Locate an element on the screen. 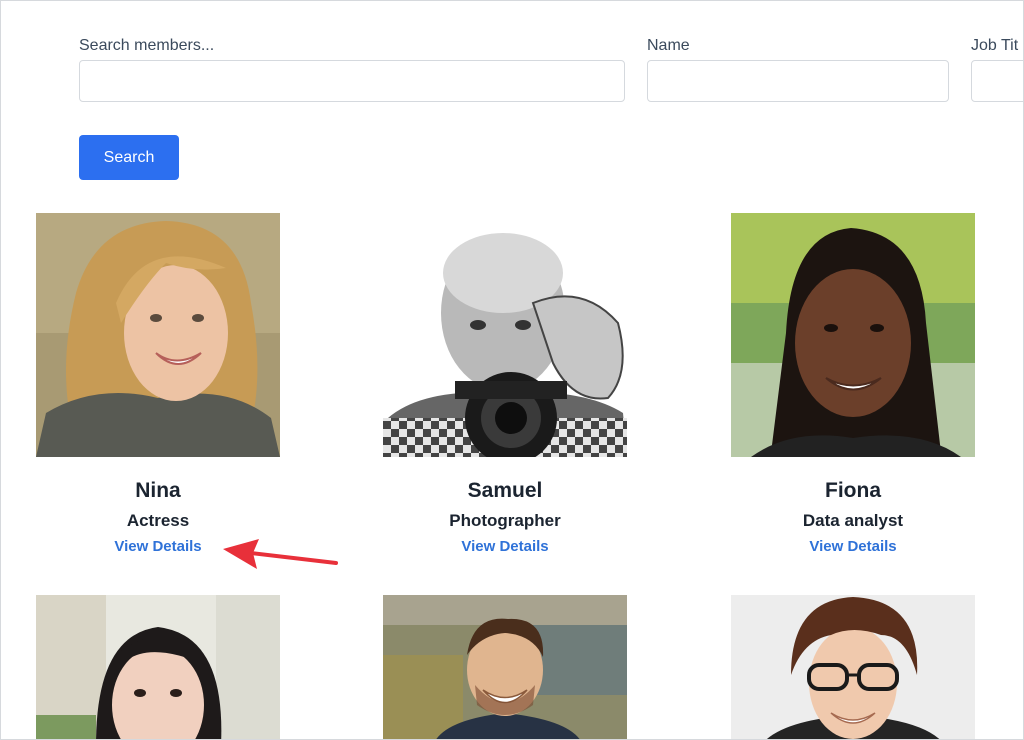 Image resolution: width=1024 pixels, height=740 pixels. member-job-title: Data analyst is located at coordinates (853, 520).